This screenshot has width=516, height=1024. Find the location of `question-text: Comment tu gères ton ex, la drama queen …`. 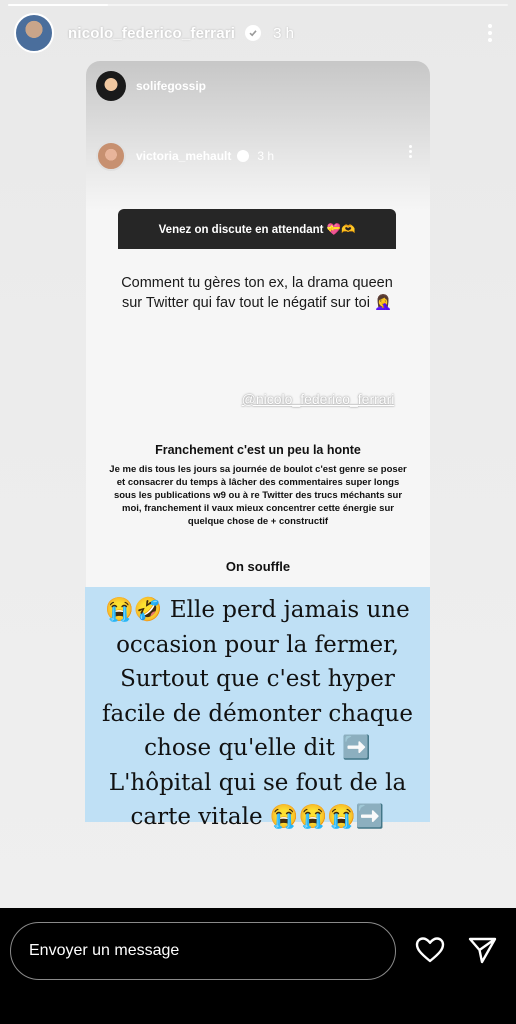

question-text: Comment tu gères ton ex, la drama queen … is located at coordinates (257, 293).